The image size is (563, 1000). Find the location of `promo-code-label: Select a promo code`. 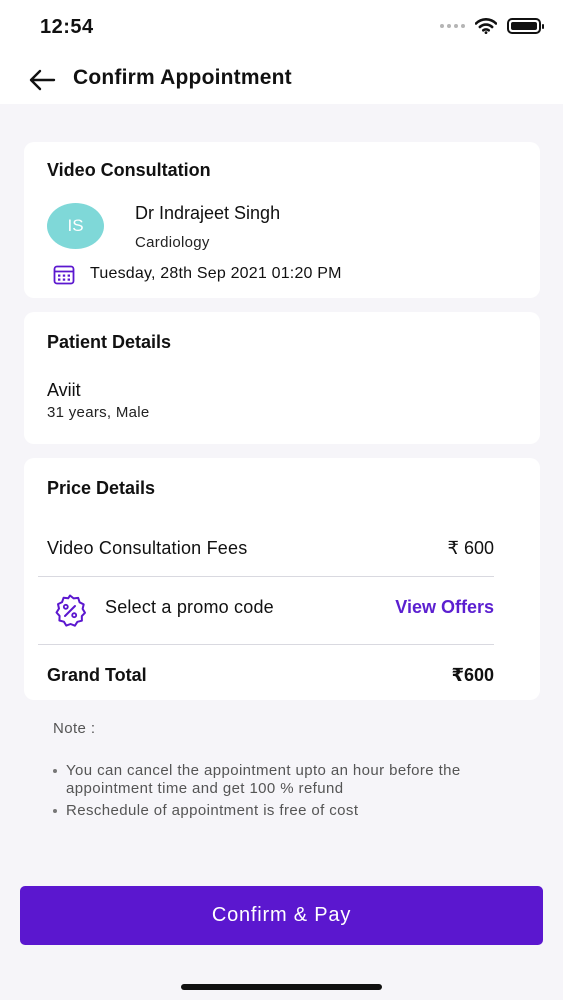

promo-code-label: Select a promo code is located at coordinates (189, 607).